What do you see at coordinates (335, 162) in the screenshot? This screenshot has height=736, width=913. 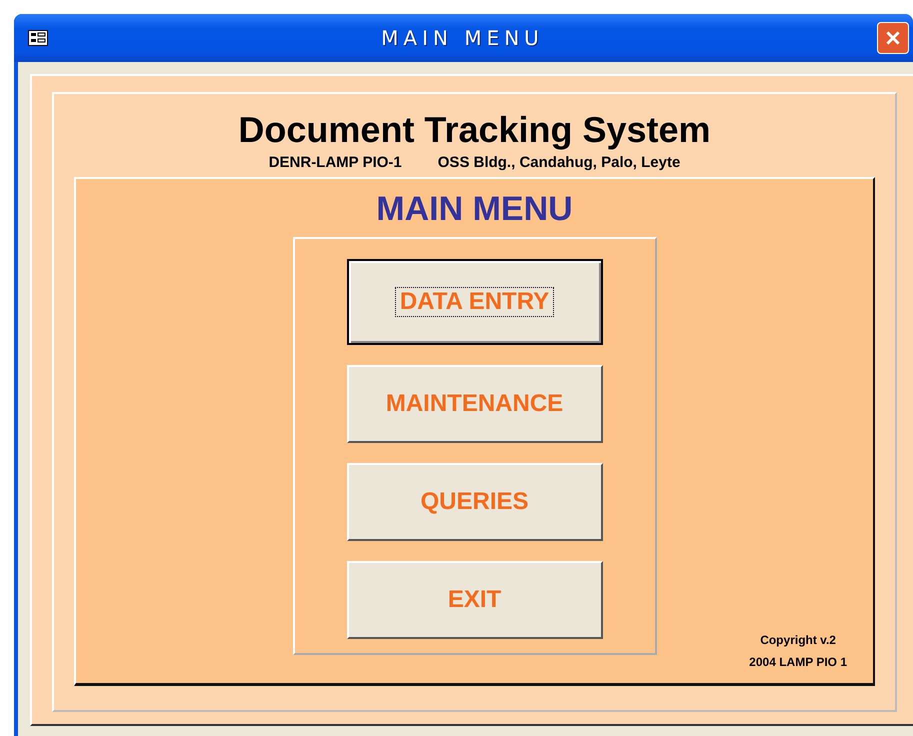 I see `office-label: DENR-LAMP PIO-1` at bounding box center [335, 162].